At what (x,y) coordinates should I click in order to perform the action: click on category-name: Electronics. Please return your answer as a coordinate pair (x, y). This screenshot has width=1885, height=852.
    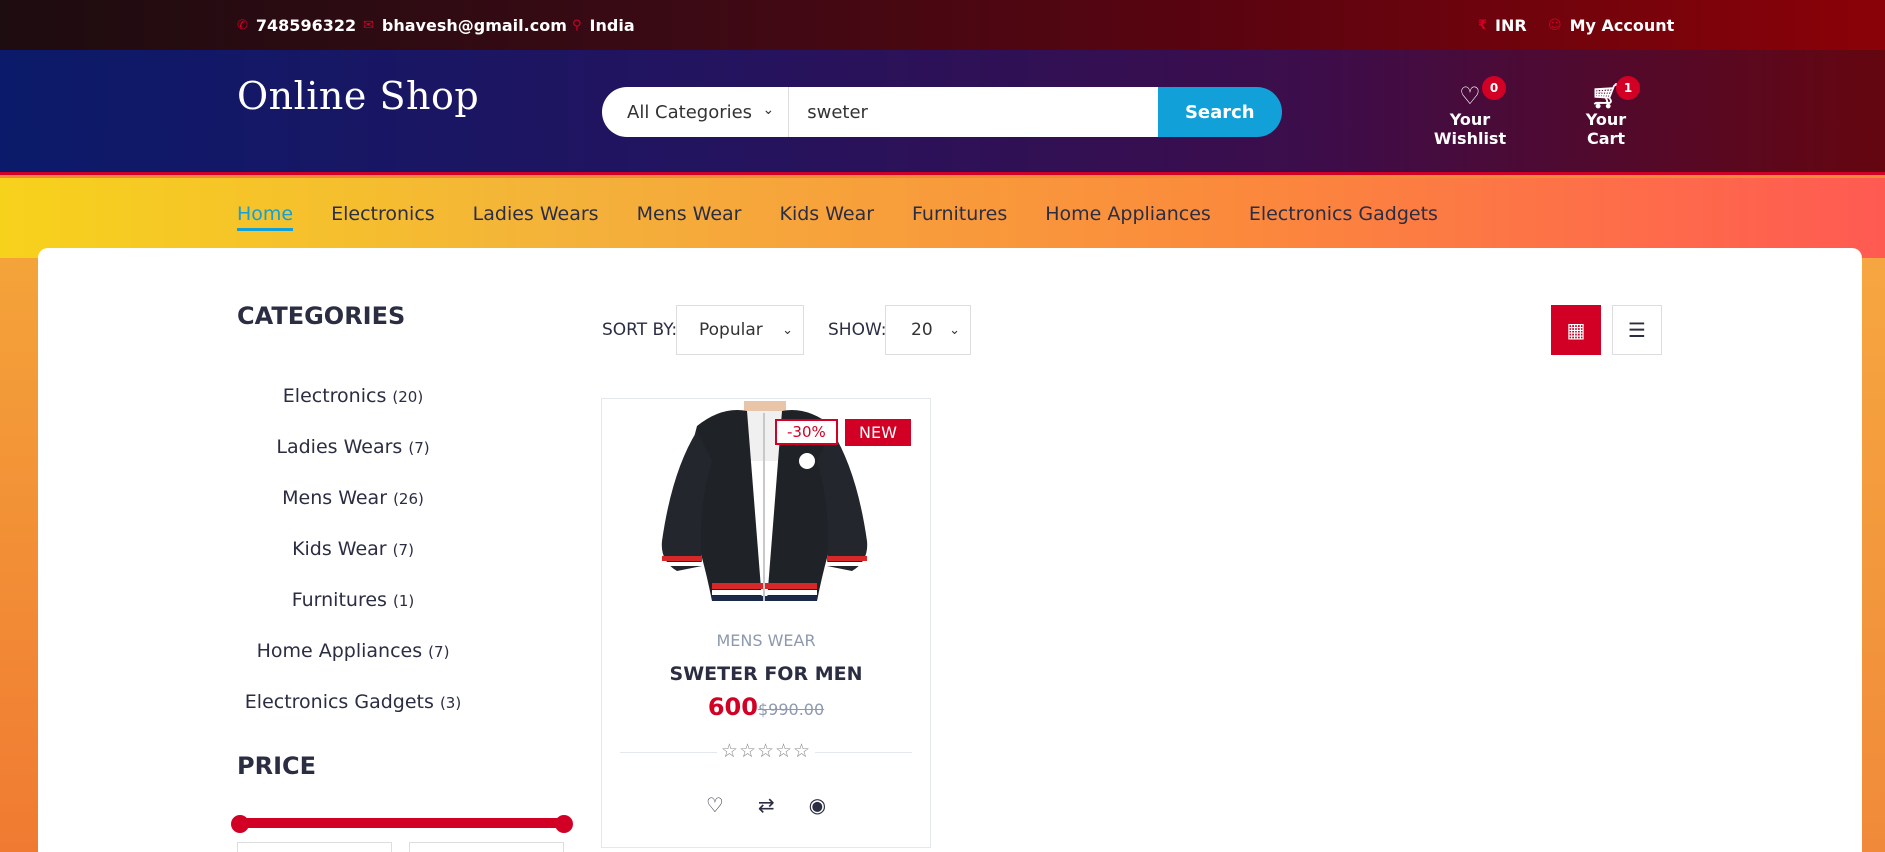
    Looking at the image, I should click on (334, 396).